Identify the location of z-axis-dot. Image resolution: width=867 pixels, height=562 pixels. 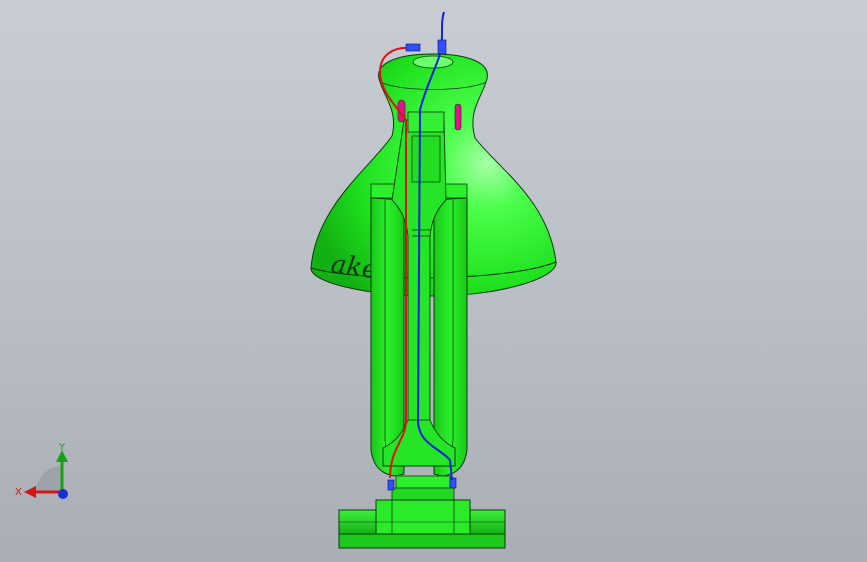
(63, 494).